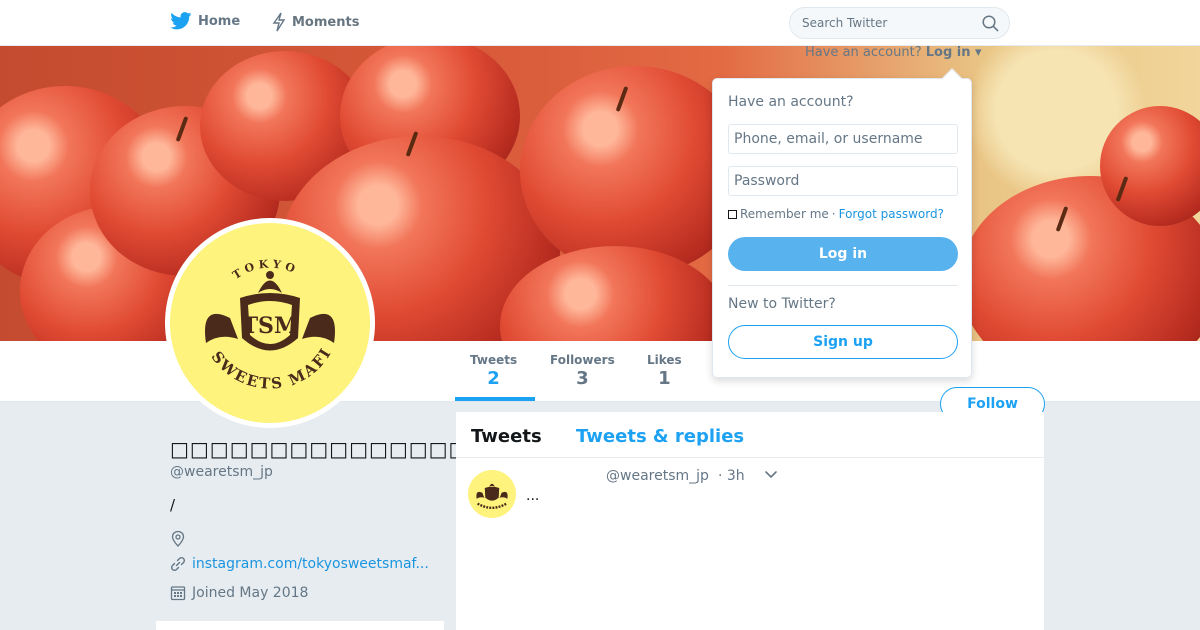 This screenshot has height=630, width=1200. I want to click on profile-handle: @wearetsm_jp, so click(221, 472).